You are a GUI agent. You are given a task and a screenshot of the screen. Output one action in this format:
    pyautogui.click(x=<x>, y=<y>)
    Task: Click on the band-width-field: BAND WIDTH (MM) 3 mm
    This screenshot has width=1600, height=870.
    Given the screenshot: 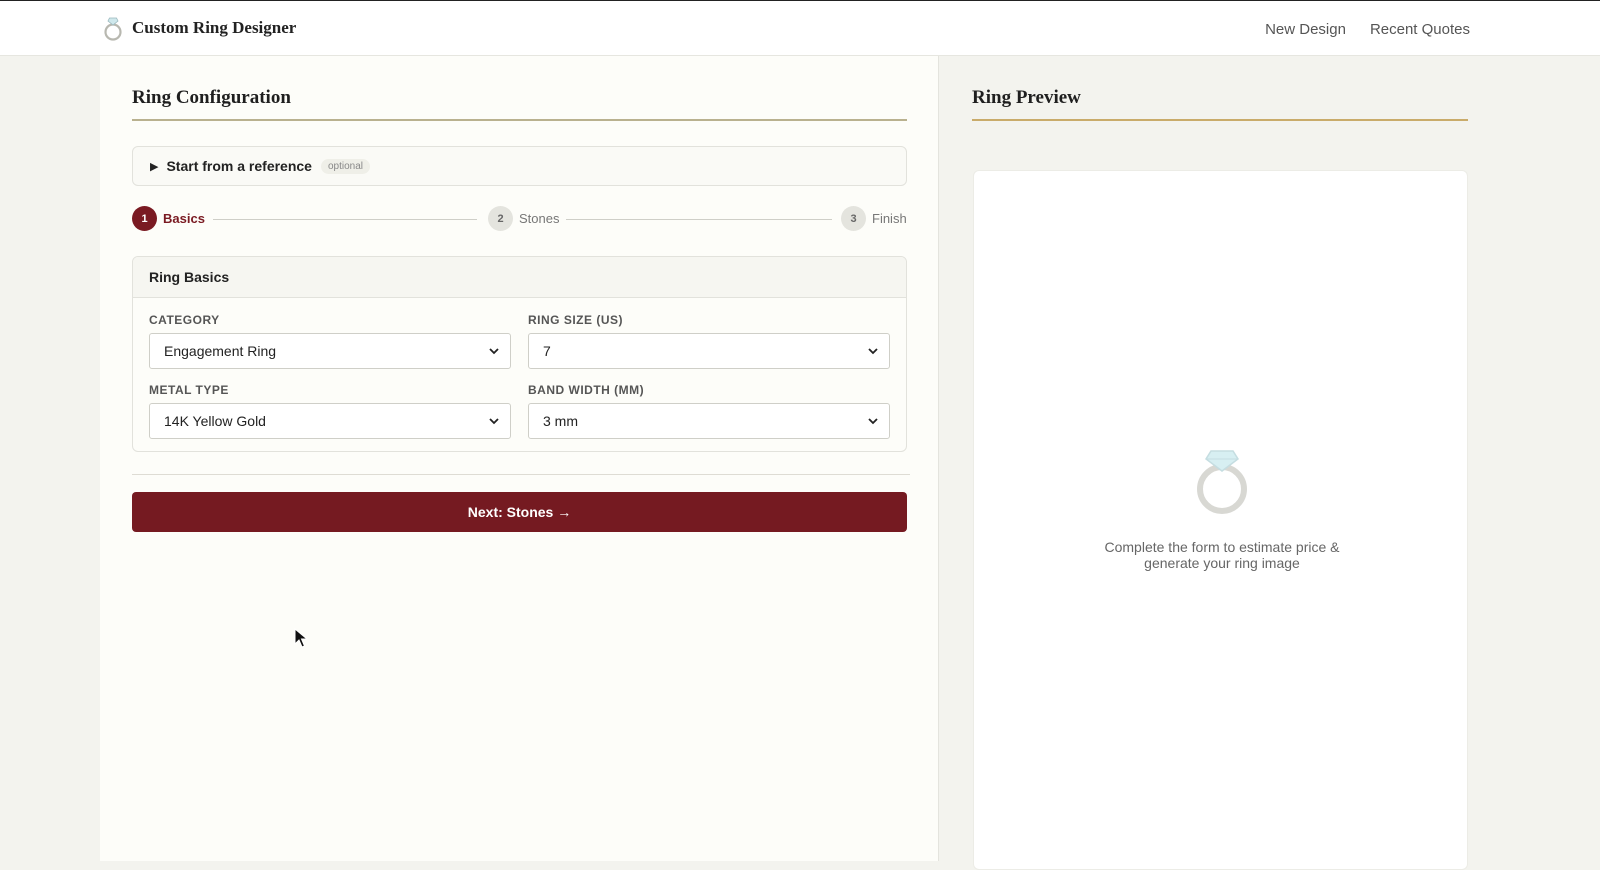 What is the action you would take?
    pyautogui.click(x=709, y=411)
    